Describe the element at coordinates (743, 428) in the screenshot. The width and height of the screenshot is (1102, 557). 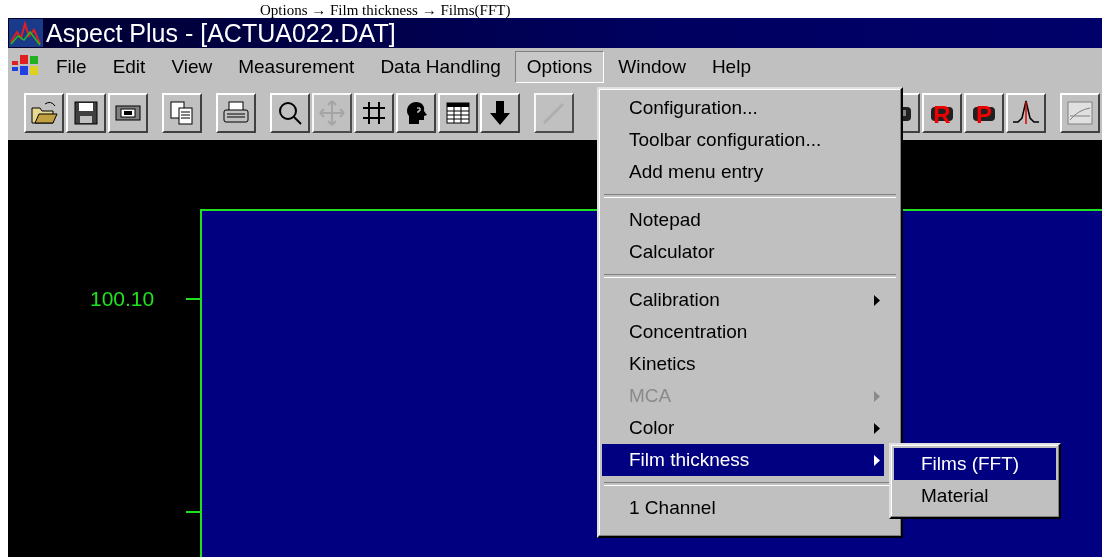
I see `menu-item: Color` at that location.